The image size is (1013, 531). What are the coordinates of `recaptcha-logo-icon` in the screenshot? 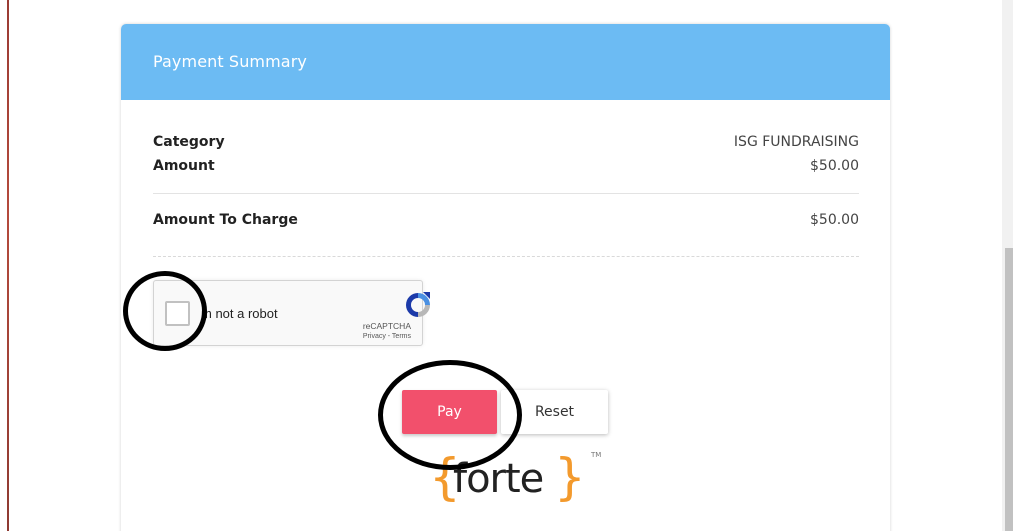 It's located at (418, 304).